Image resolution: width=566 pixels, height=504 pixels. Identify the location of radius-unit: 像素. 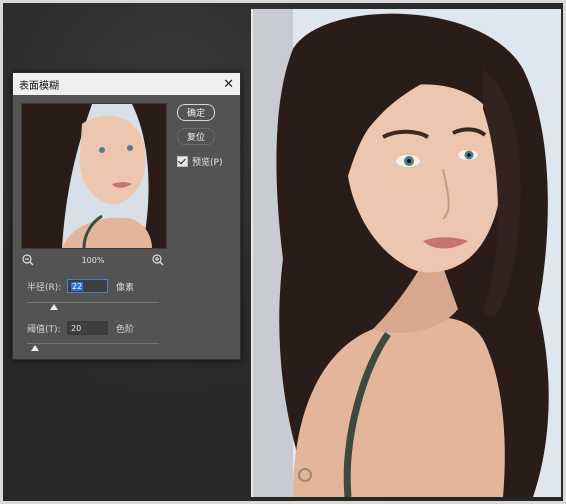
(125, 287).